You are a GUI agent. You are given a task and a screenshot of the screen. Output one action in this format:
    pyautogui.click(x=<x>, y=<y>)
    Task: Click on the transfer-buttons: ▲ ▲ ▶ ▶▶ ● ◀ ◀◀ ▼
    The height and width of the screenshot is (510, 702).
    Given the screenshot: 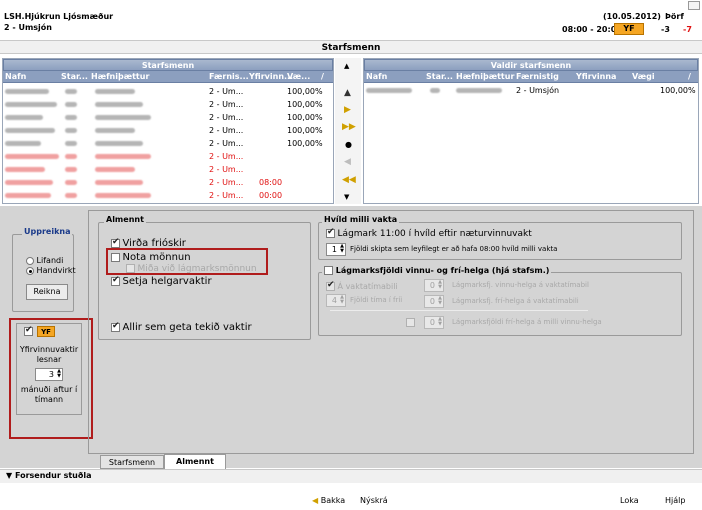 What is the action you would take?
    pyautogui.click(x=348, y=131)
    